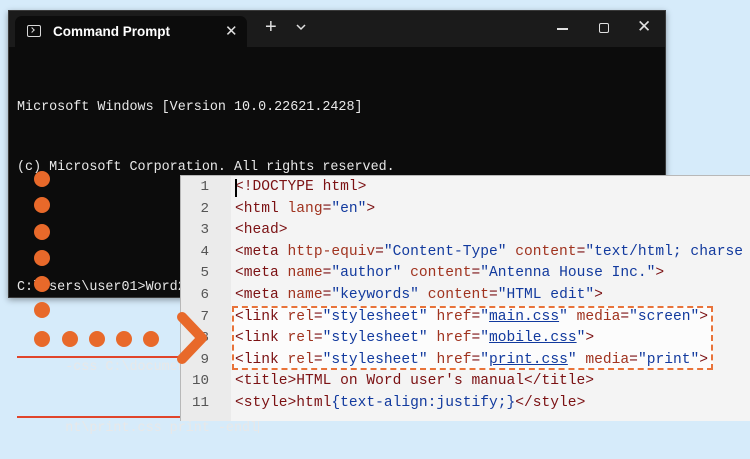 Image resolution: width=750 pixels, height=459 pixels. I want to click on code-line: 2 <html lang="en">, so click(465, 210).